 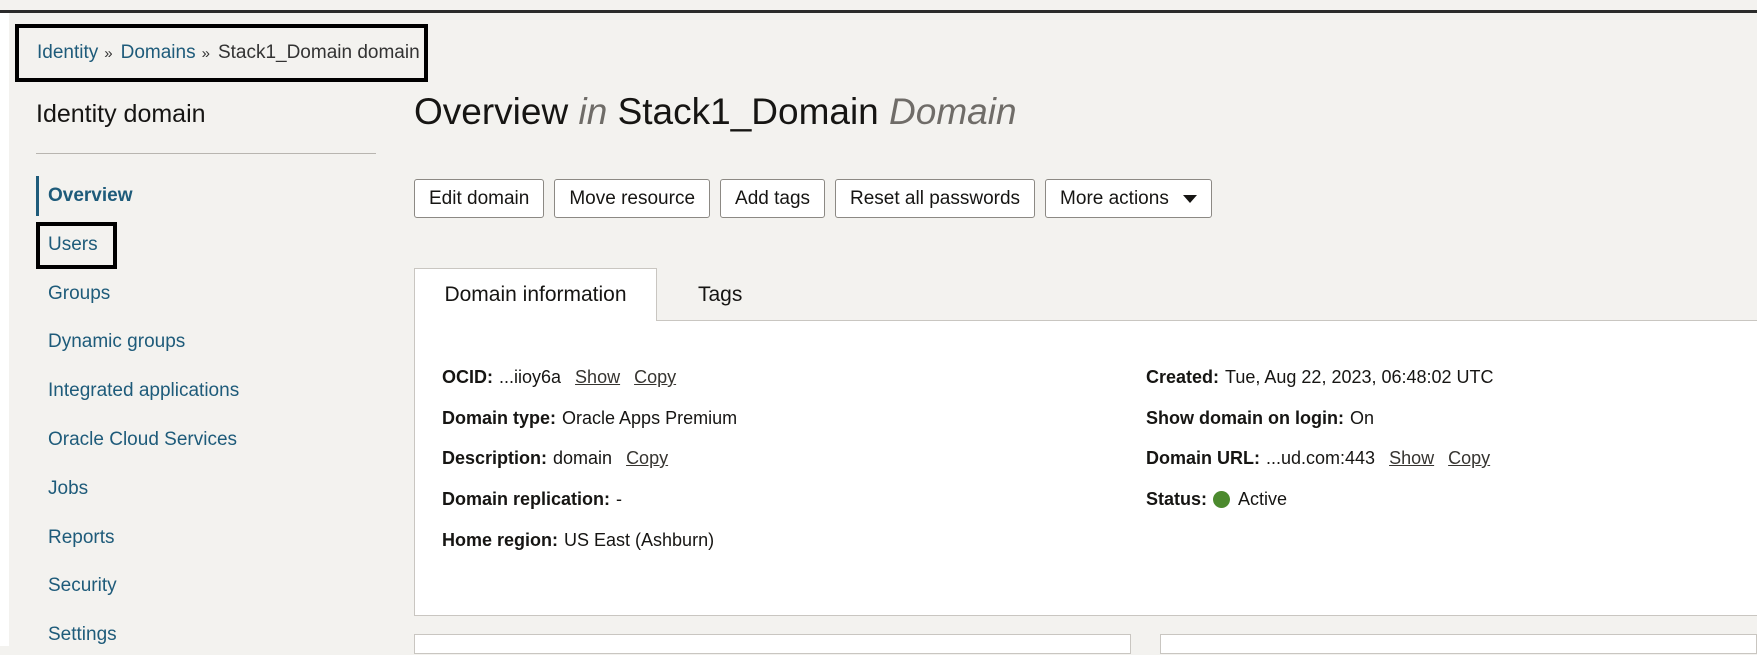 What do you see at coordinates (500, 540) in the screenshot?
I see `home-region-label: Home region:` at bounding box center [500, 540].